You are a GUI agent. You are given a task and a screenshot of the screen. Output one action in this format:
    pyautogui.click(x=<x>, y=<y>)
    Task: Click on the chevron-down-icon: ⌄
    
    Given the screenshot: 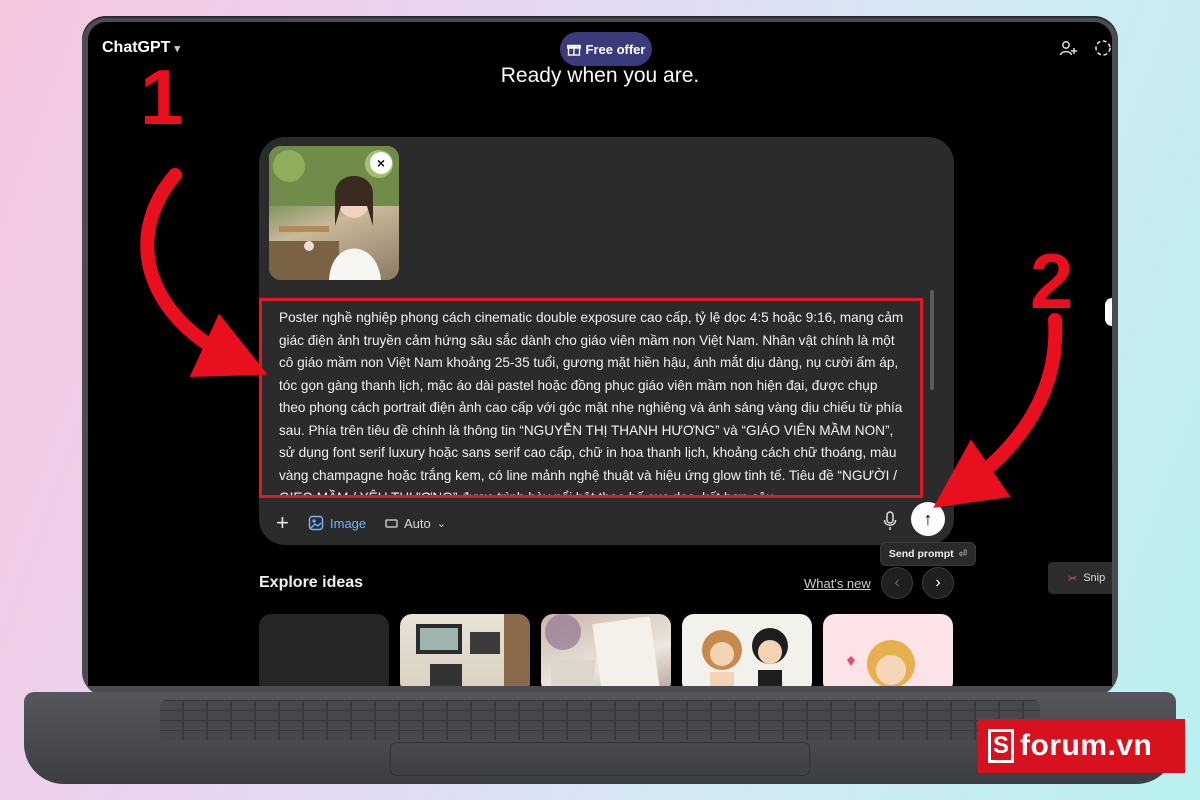 What is the action you would take?
    pyautogui.click(x=441, y=523)
    